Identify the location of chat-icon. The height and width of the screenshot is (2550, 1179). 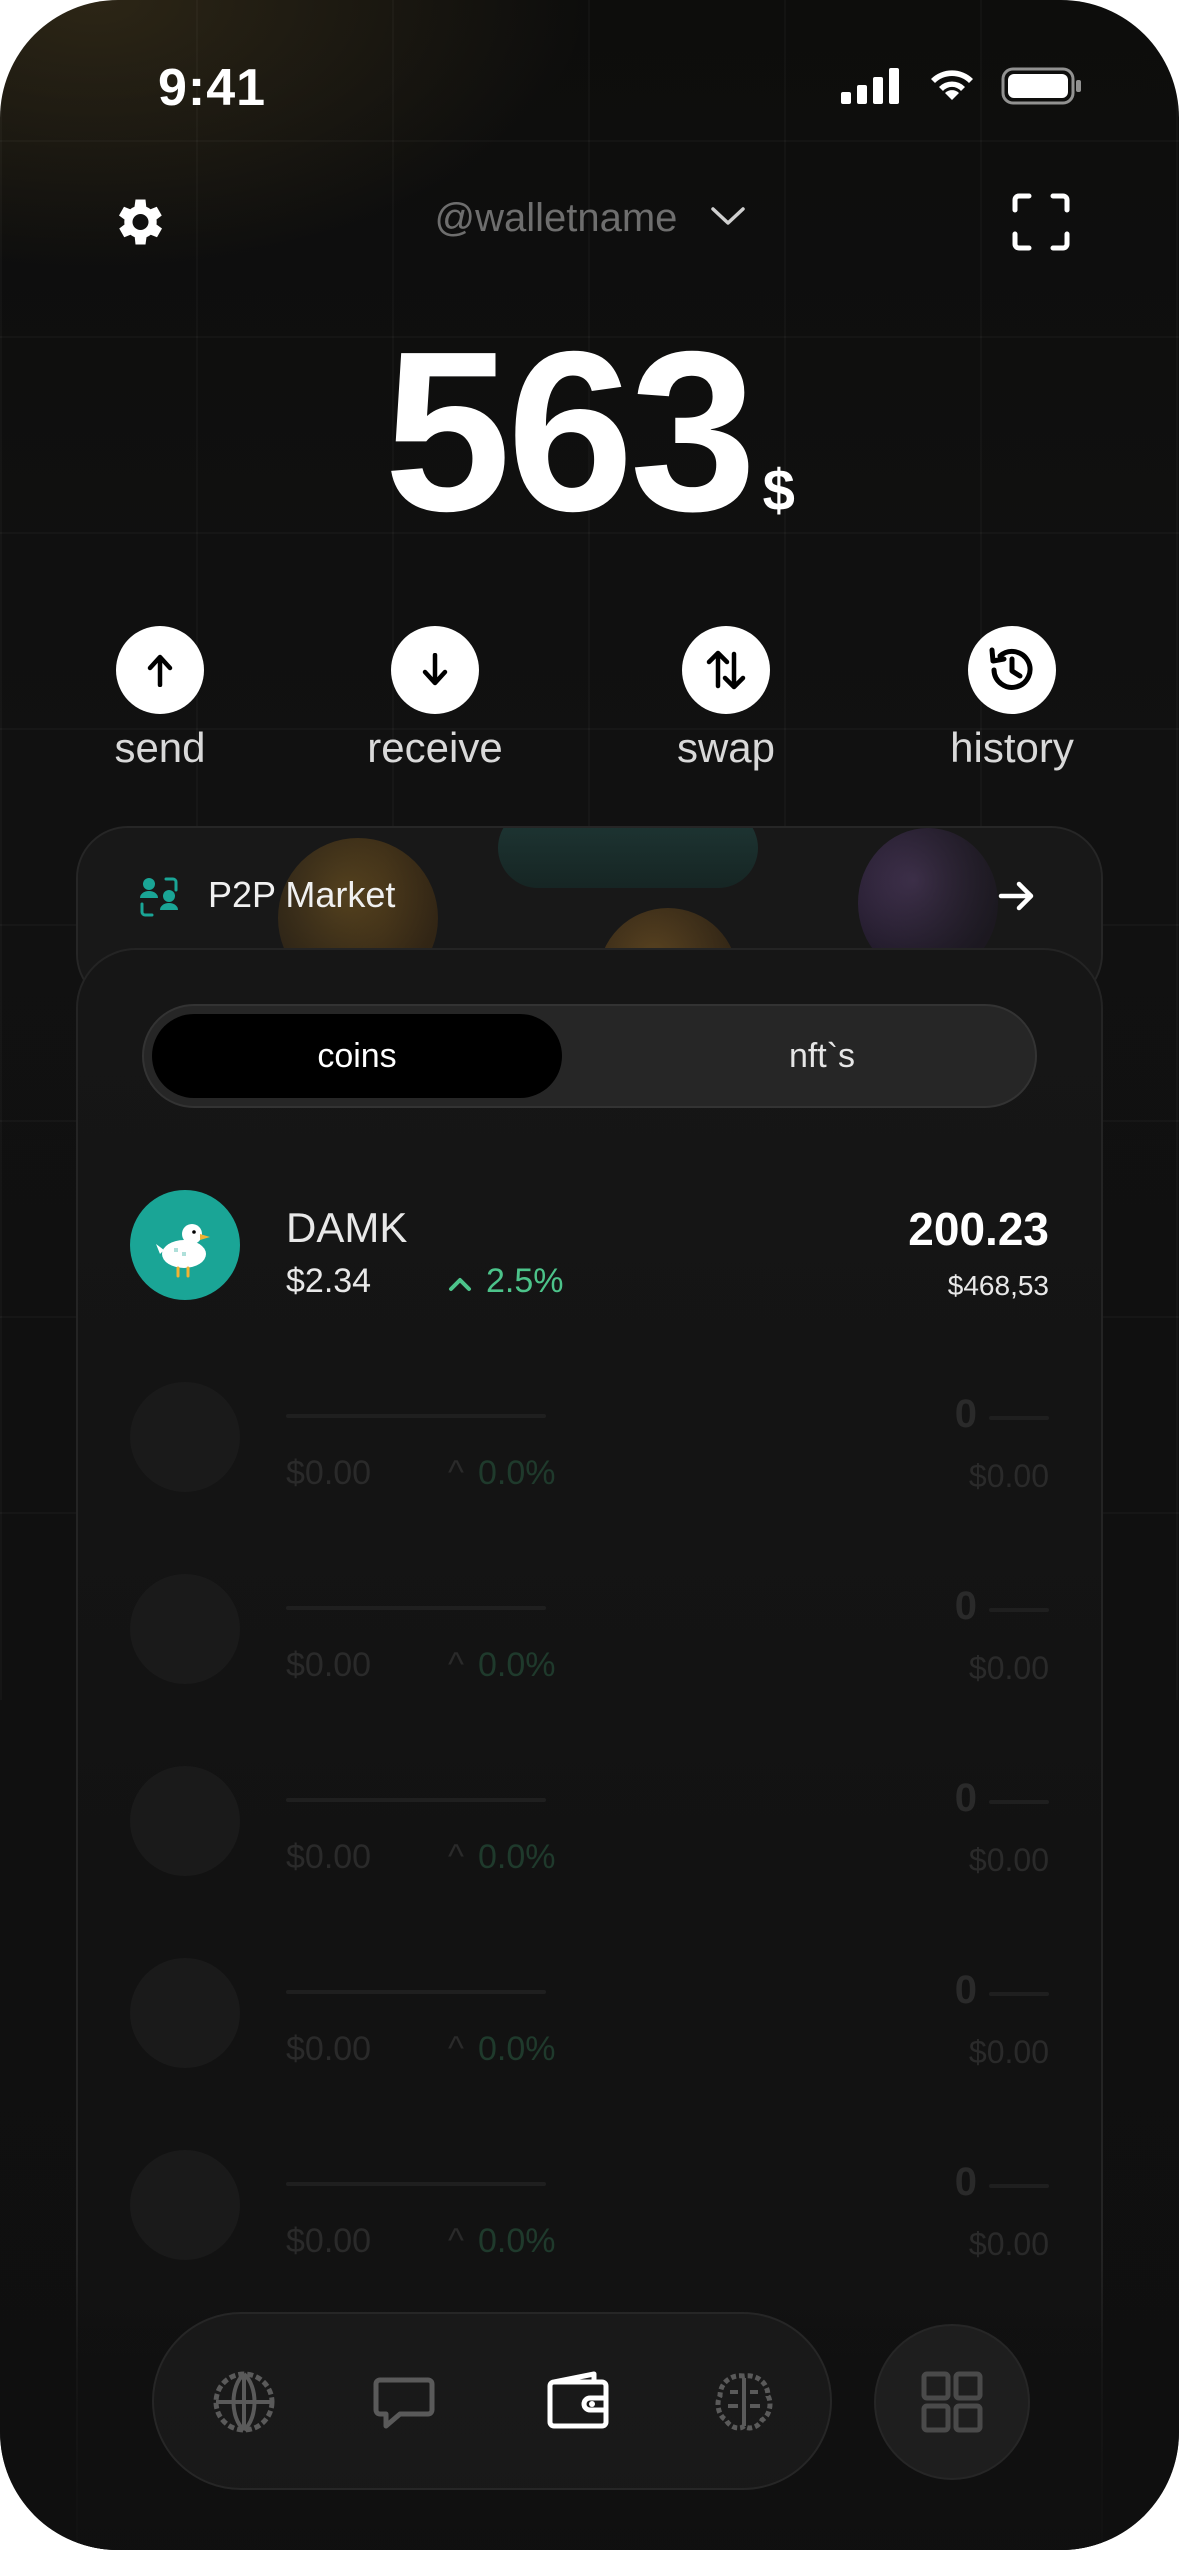
(404, 2403).